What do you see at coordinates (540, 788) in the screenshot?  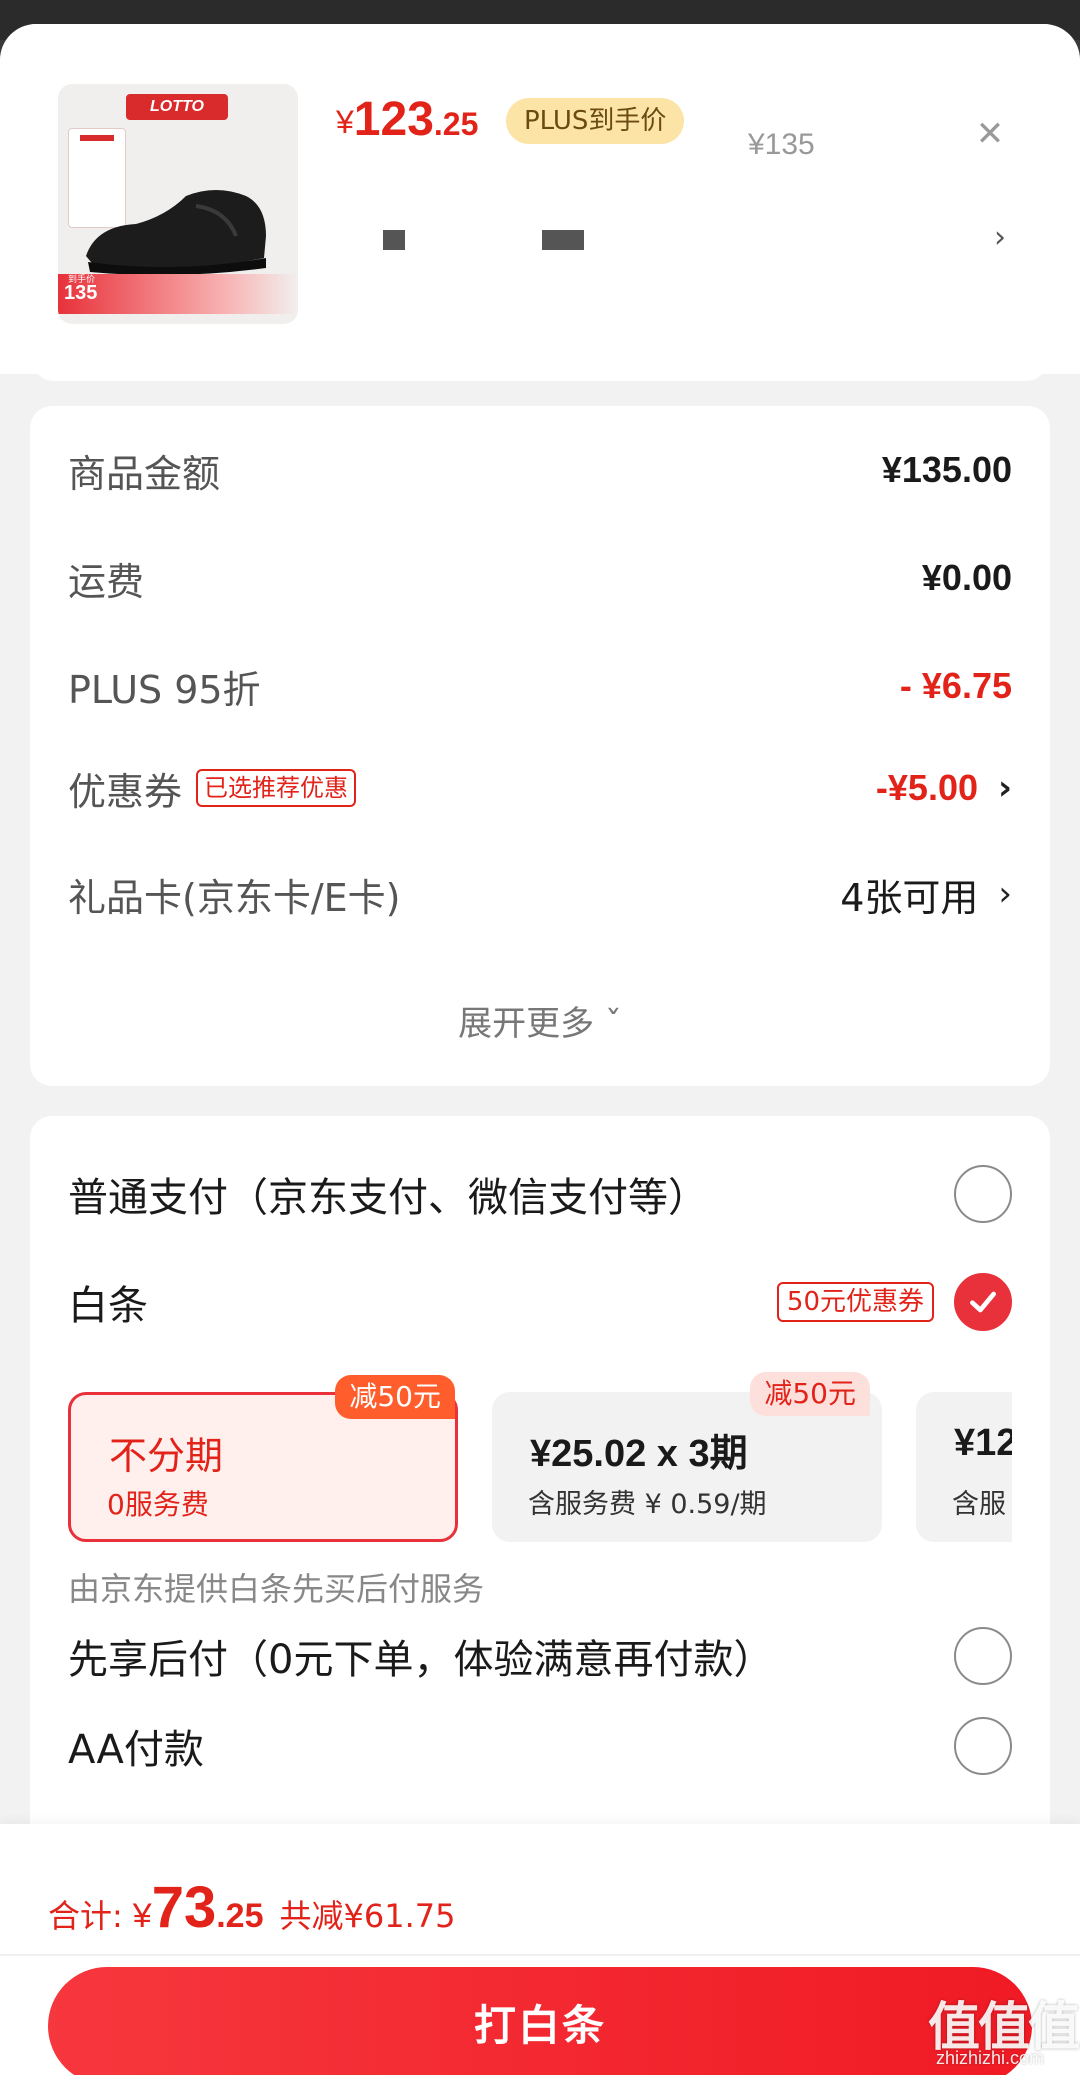 I see `row-coupon: 优惠券 已选推荐优惠 -¥5.00 ›` at bounding box center [540, 788].